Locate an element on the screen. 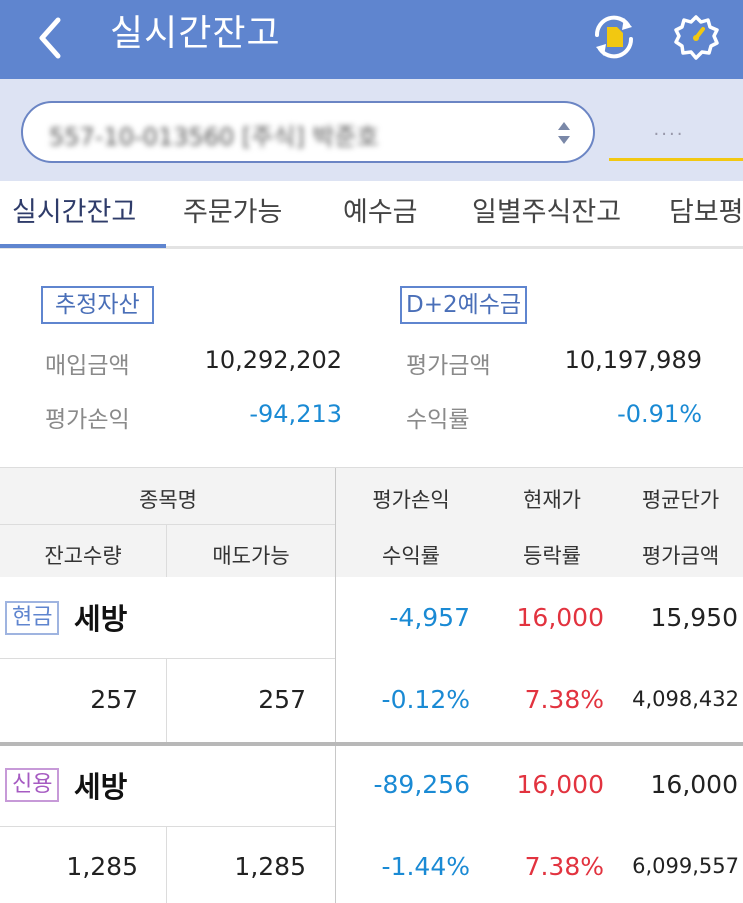 The image size is (743, 903). credit-tag: 신용 is located at coordinates (32, 785).